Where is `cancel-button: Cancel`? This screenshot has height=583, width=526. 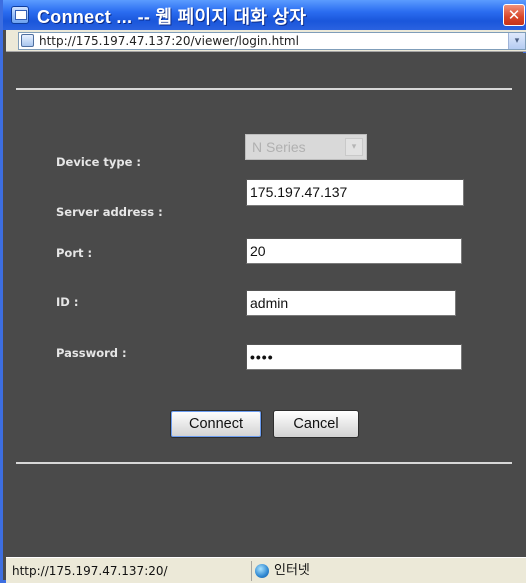
cancel-button: Cancel is located at coordinates (316, 424).